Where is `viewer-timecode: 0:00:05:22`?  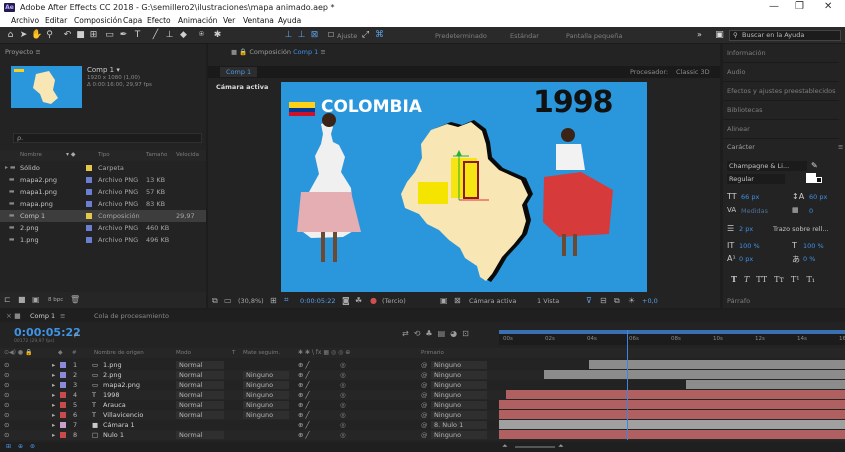
viewer-timecode: 0:00:05:22 is located at coordinates (318, 301).